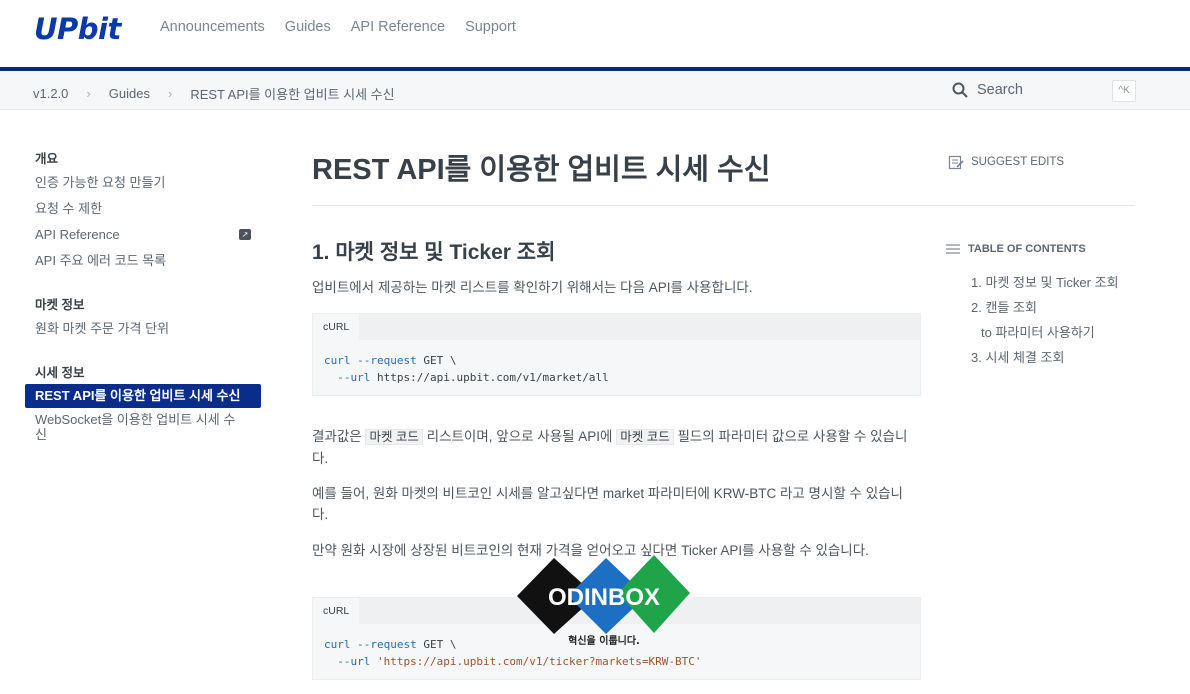  Describe the element at coordinates (50, 93) in the screenshot. I see `breadcrumb-version: v1.2.0` at that location.